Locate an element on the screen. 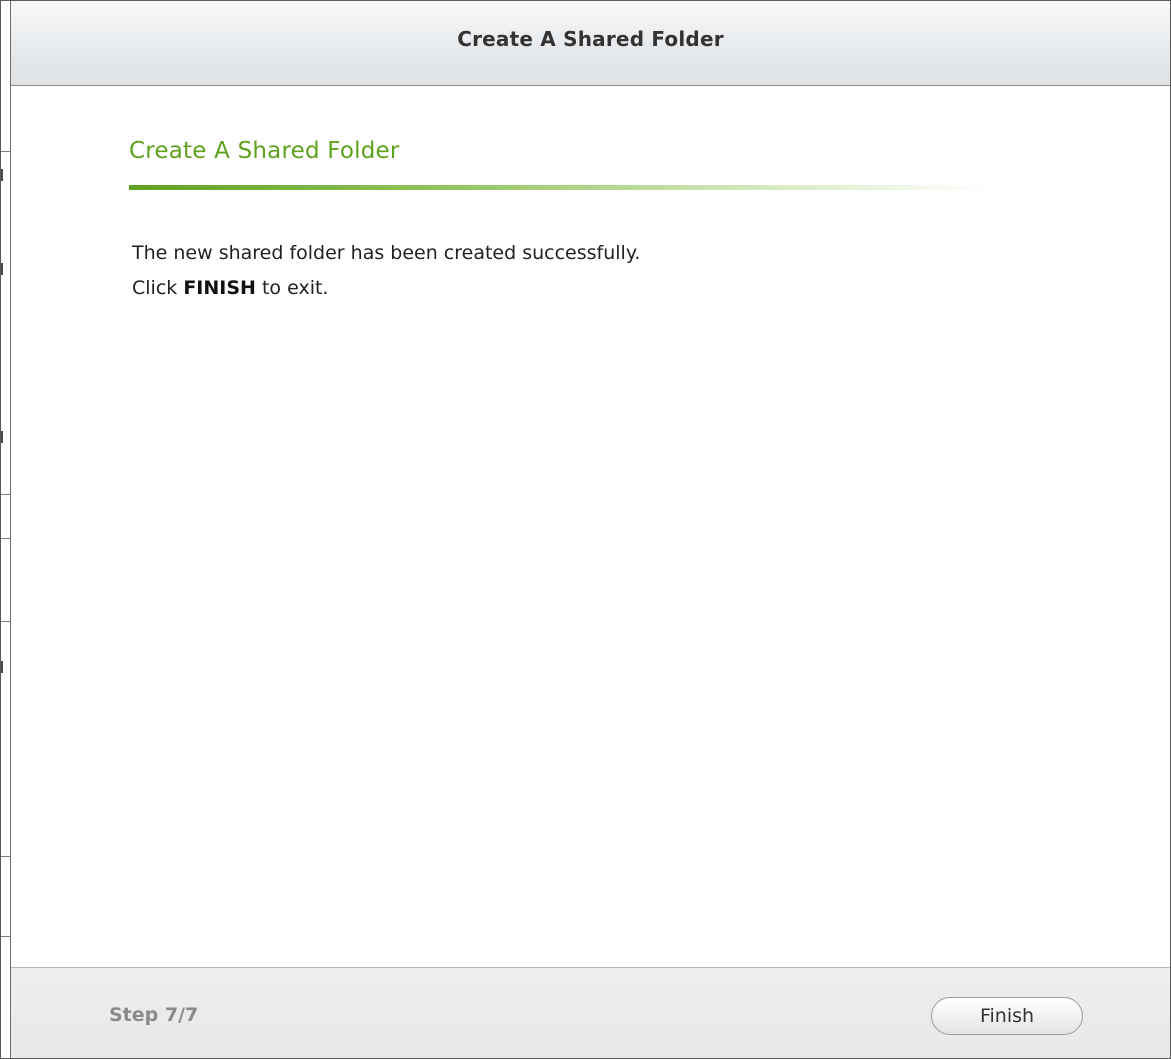 The image size is (1171, 1059). step-indicator: Step 7/7 is located at coordinates (154, 1015).